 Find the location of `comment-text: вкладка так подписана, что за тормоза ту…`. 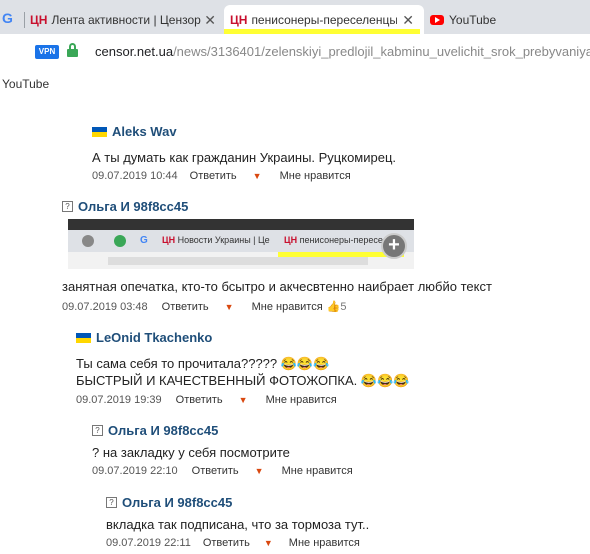

comment-text: вкладка так подписана, что за тормоза ту… is located at coordinates (238, 524).